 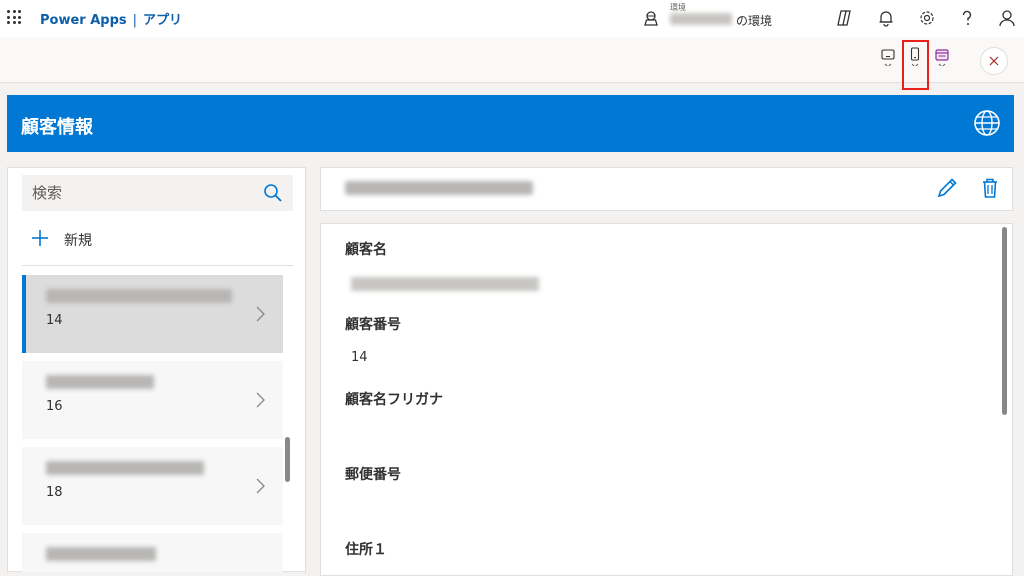 What do you see at coordinates (373, 475) in the screenshot?
I see `field-label-postal-code: 郵便番号` at bounding box center [373, 475].